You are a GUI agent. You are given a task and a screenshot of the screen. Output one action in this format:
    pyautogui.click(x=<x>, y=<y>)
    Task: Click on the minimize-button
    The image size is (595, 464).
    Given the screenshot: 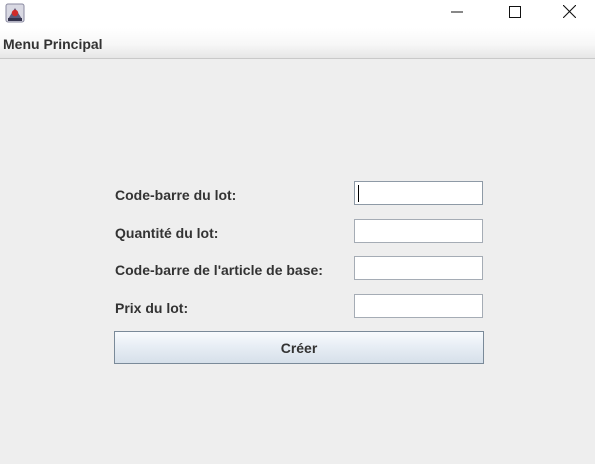 What is the action you would take?
    pyautogui.click(x=457, y=14)
    